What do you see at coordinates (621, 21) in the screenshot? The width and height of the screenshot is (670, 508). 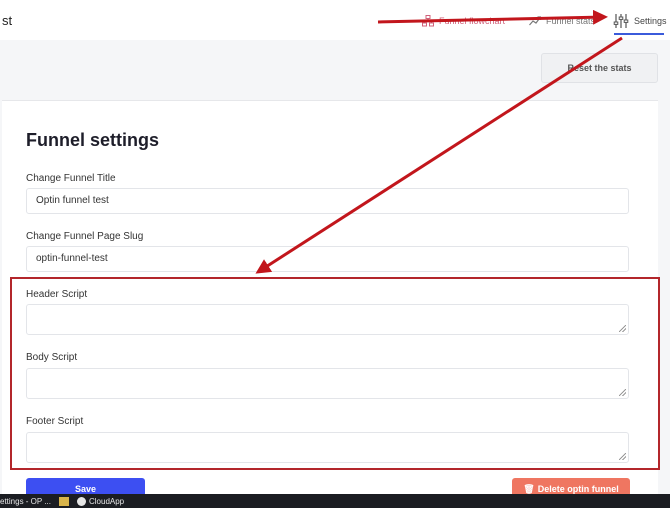 I see `sliders-icon` at bounding box center [621, 21].